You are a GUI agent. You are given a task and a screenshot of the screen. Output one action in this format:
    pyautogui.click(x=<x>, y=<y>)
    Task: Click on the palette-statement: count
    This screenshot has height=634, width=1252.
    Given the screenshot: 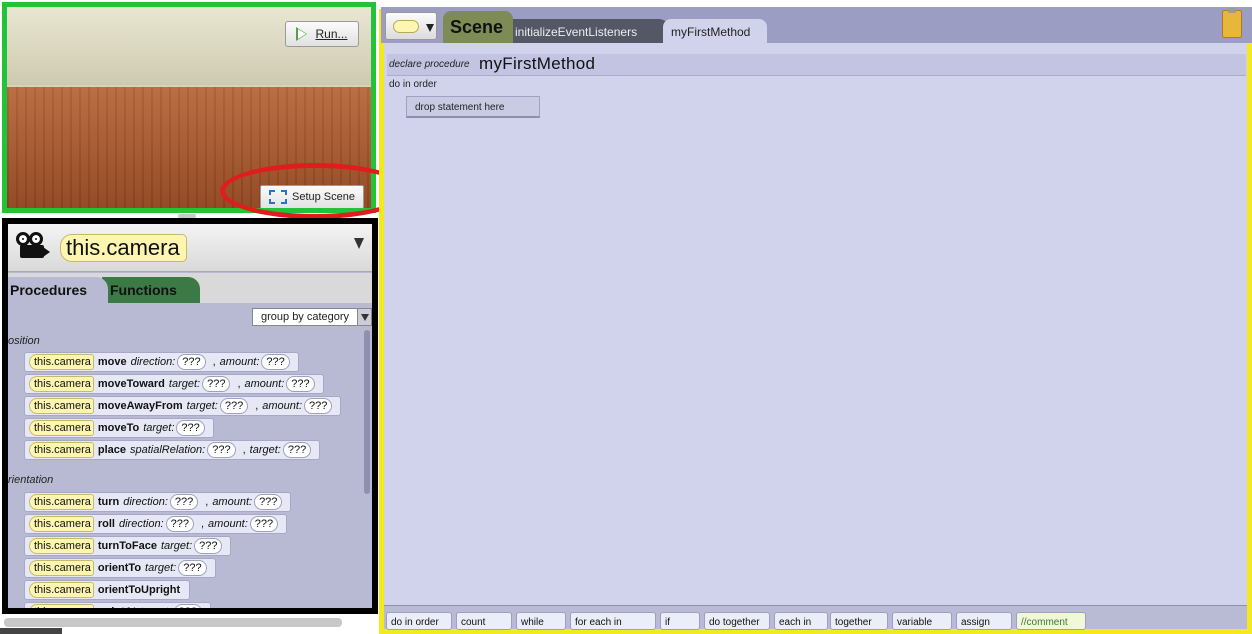 What is the action you would take?
    pyautogui.click(x=484, y=621)
    